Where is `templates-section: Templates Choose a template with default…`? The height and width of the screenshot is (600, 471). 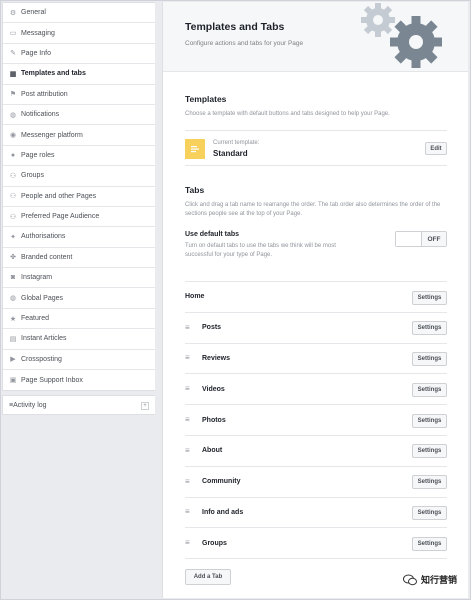 templates-section: Templates Choose a template with default… is located at coordinates (316, 106).